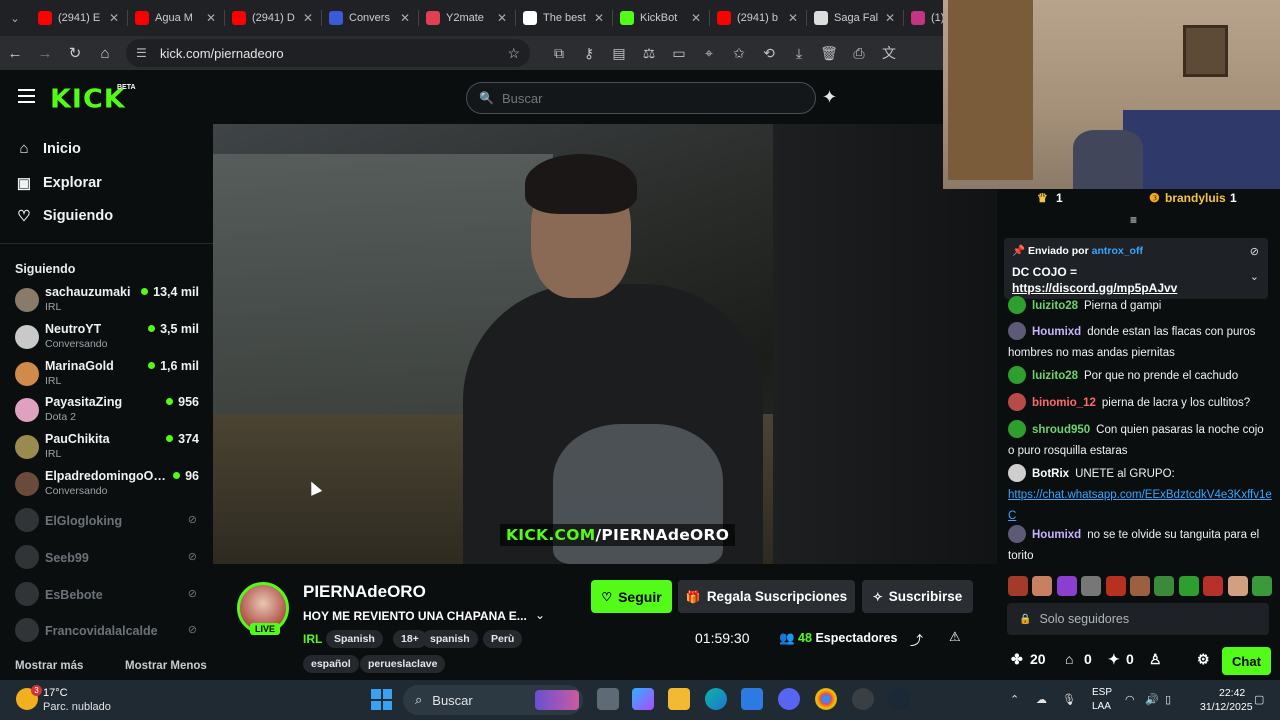  What do you see at coordinates (105, 53) in the screenshot?
I see `home-icon: ⌂` at bounding box center [105, 53].